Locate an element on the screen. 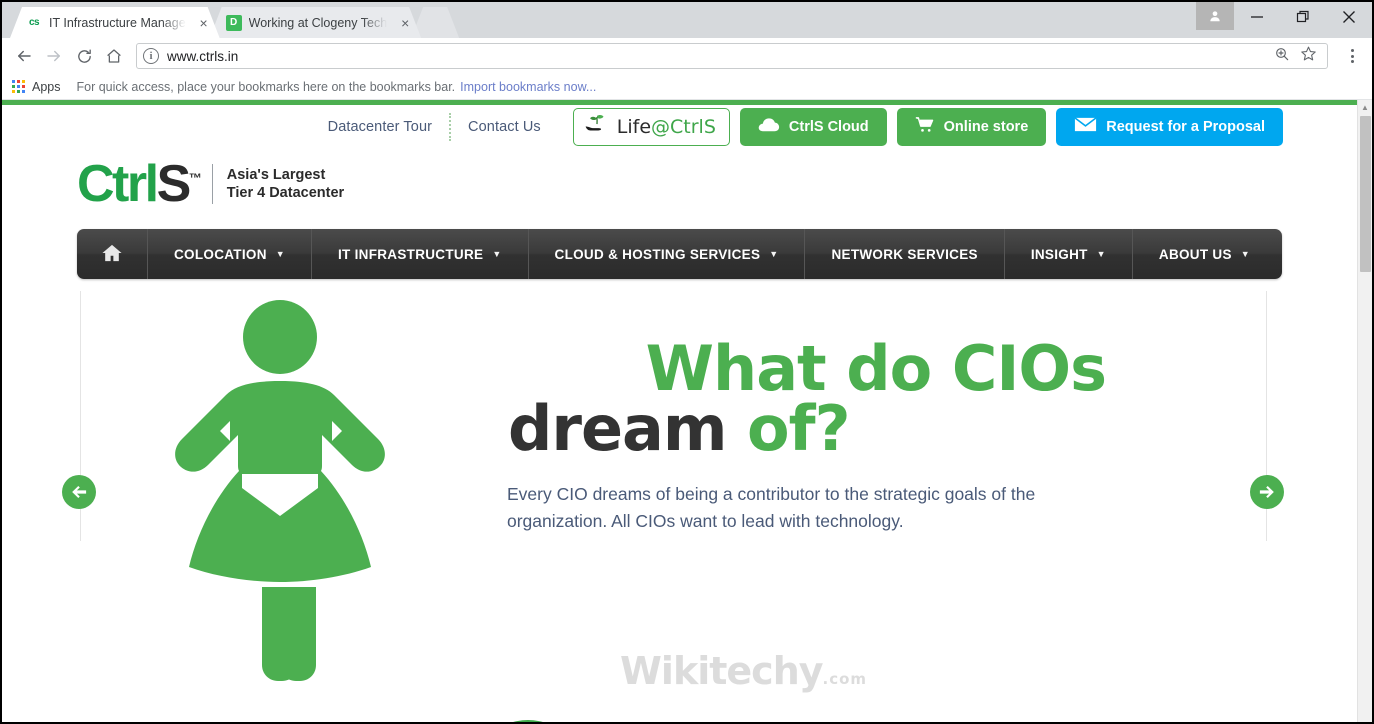 Image resolution: width=1374 pixels, height=724 pixels. hero-title-line-2: dream of? is located at coordinates (679, 429).